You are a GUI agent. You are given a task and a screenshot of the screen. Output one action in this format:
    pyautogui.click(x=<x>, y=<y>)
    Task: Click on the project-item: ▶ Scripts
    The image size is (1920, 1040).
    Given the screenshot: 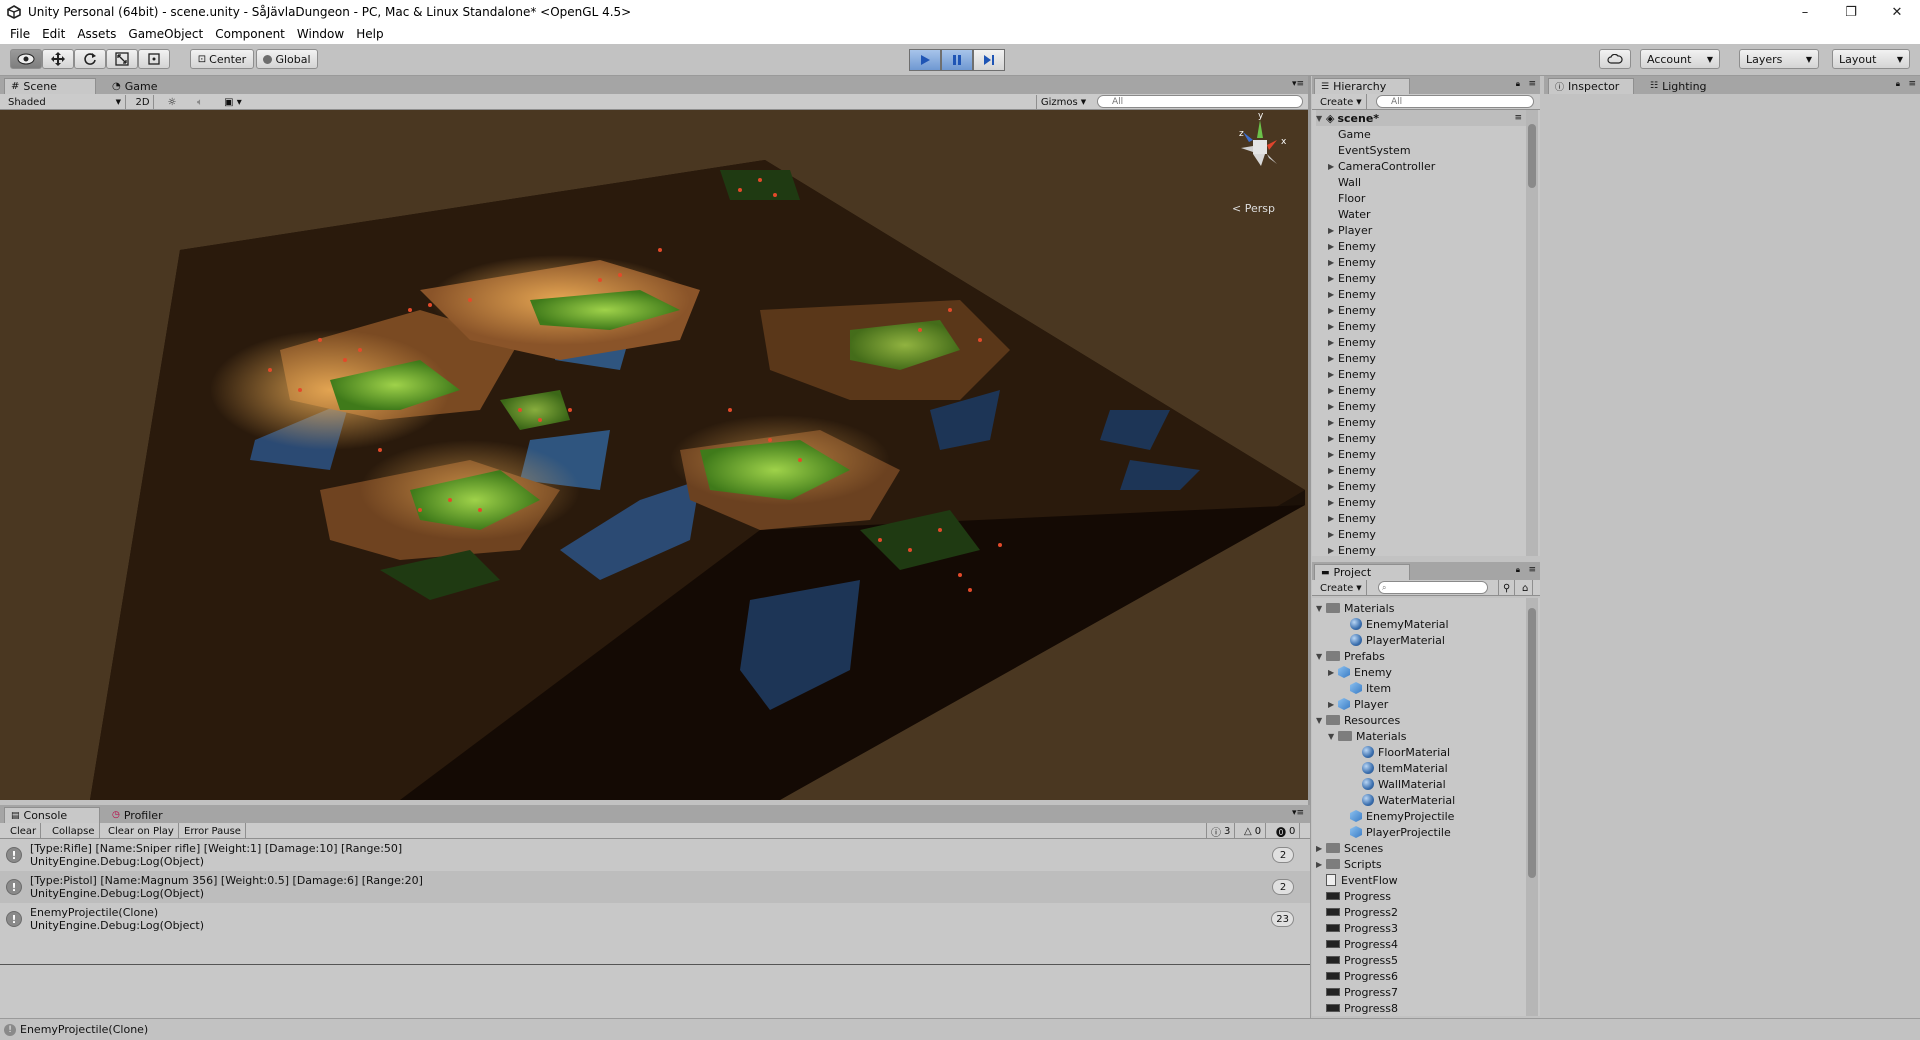 What is the action you would take?
    pyautogui.click(x=1349, y=864)
    